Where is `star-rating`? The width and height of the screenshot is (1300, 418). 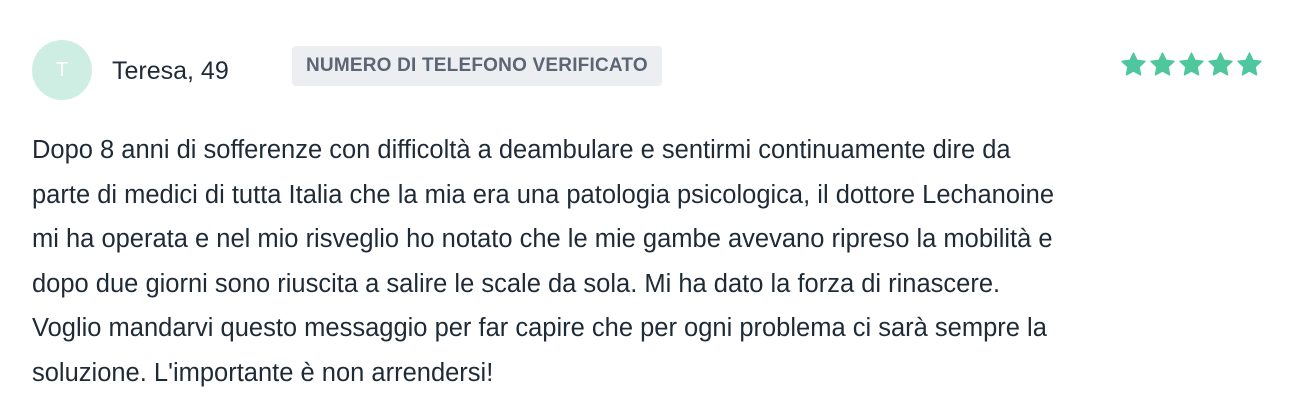 star-rating is located at coordinates (1191, 64).